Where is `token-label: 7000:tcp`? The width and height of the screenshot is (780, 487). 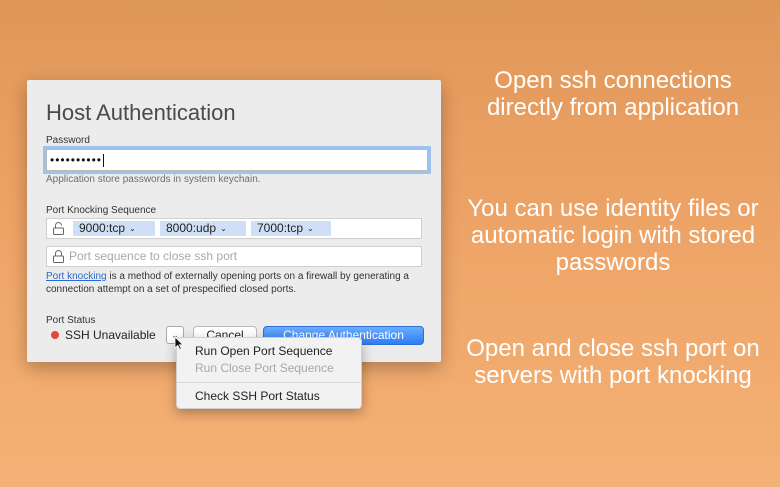
token-label: 7000:tcp is located at coordinates (280, 228).